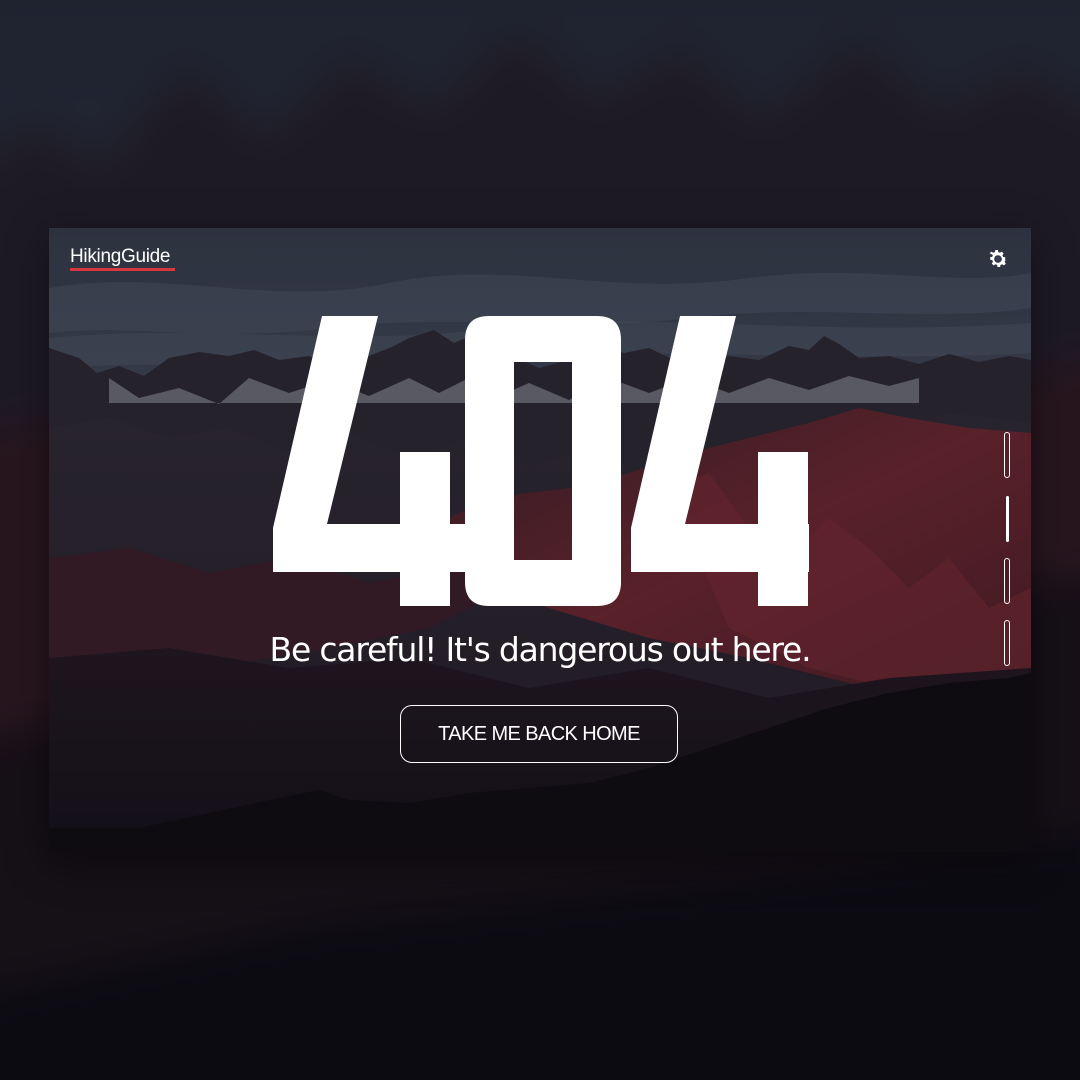 The height and width of the screenshot is (1080, 1080). What do you see at coordinates (1009, 550) in the screenshot?
I see `slide-nav` at bounding box center [1009, 550].